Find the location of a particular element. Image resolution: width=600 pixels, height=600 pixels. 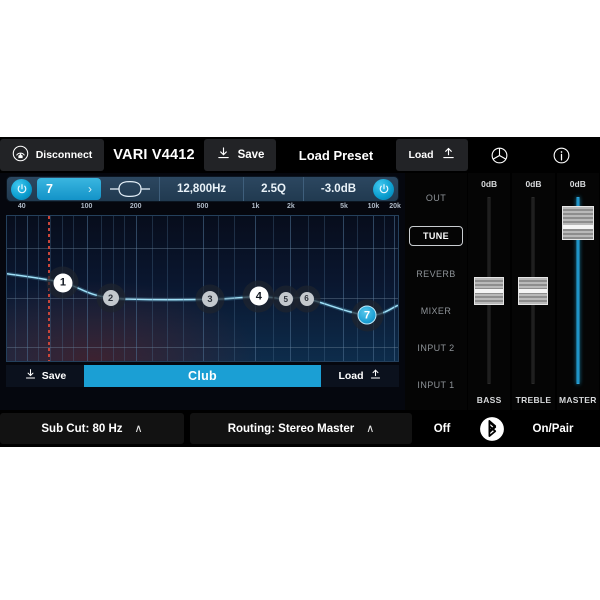

sidebar-item-out: OUT is located at coordinates (436, 198).